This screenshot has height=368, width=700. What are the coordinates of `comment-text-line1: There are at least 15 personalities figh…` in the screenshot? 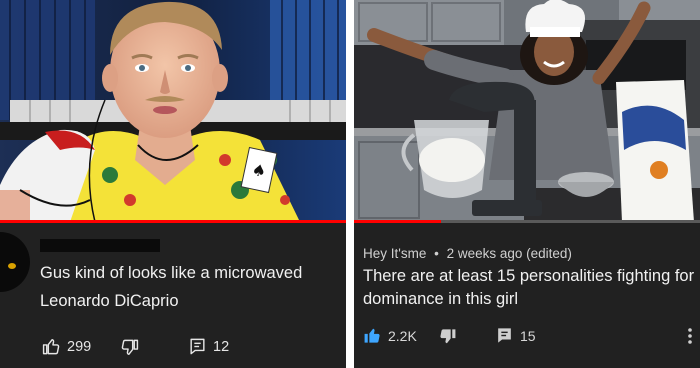 It's located at (529, 276).